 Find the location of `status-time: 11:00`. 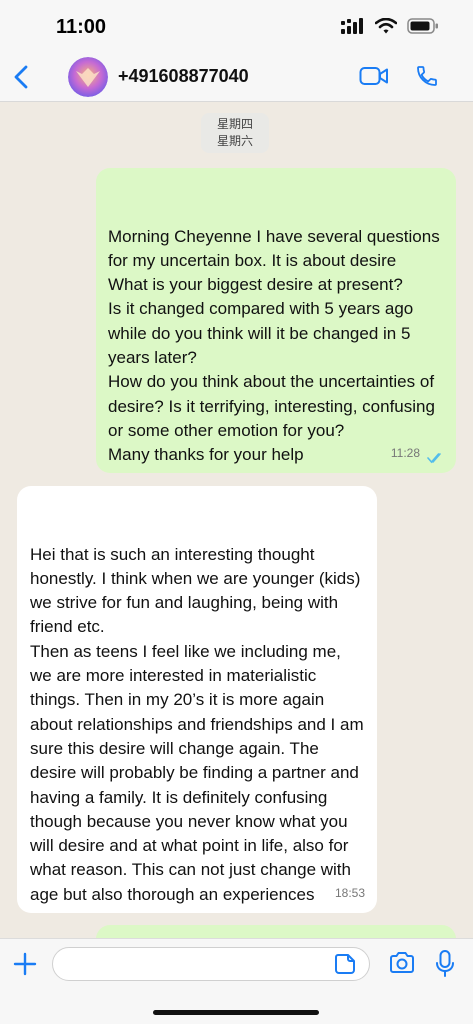

status-time: 11:00 is located at coordinates (81, 27).